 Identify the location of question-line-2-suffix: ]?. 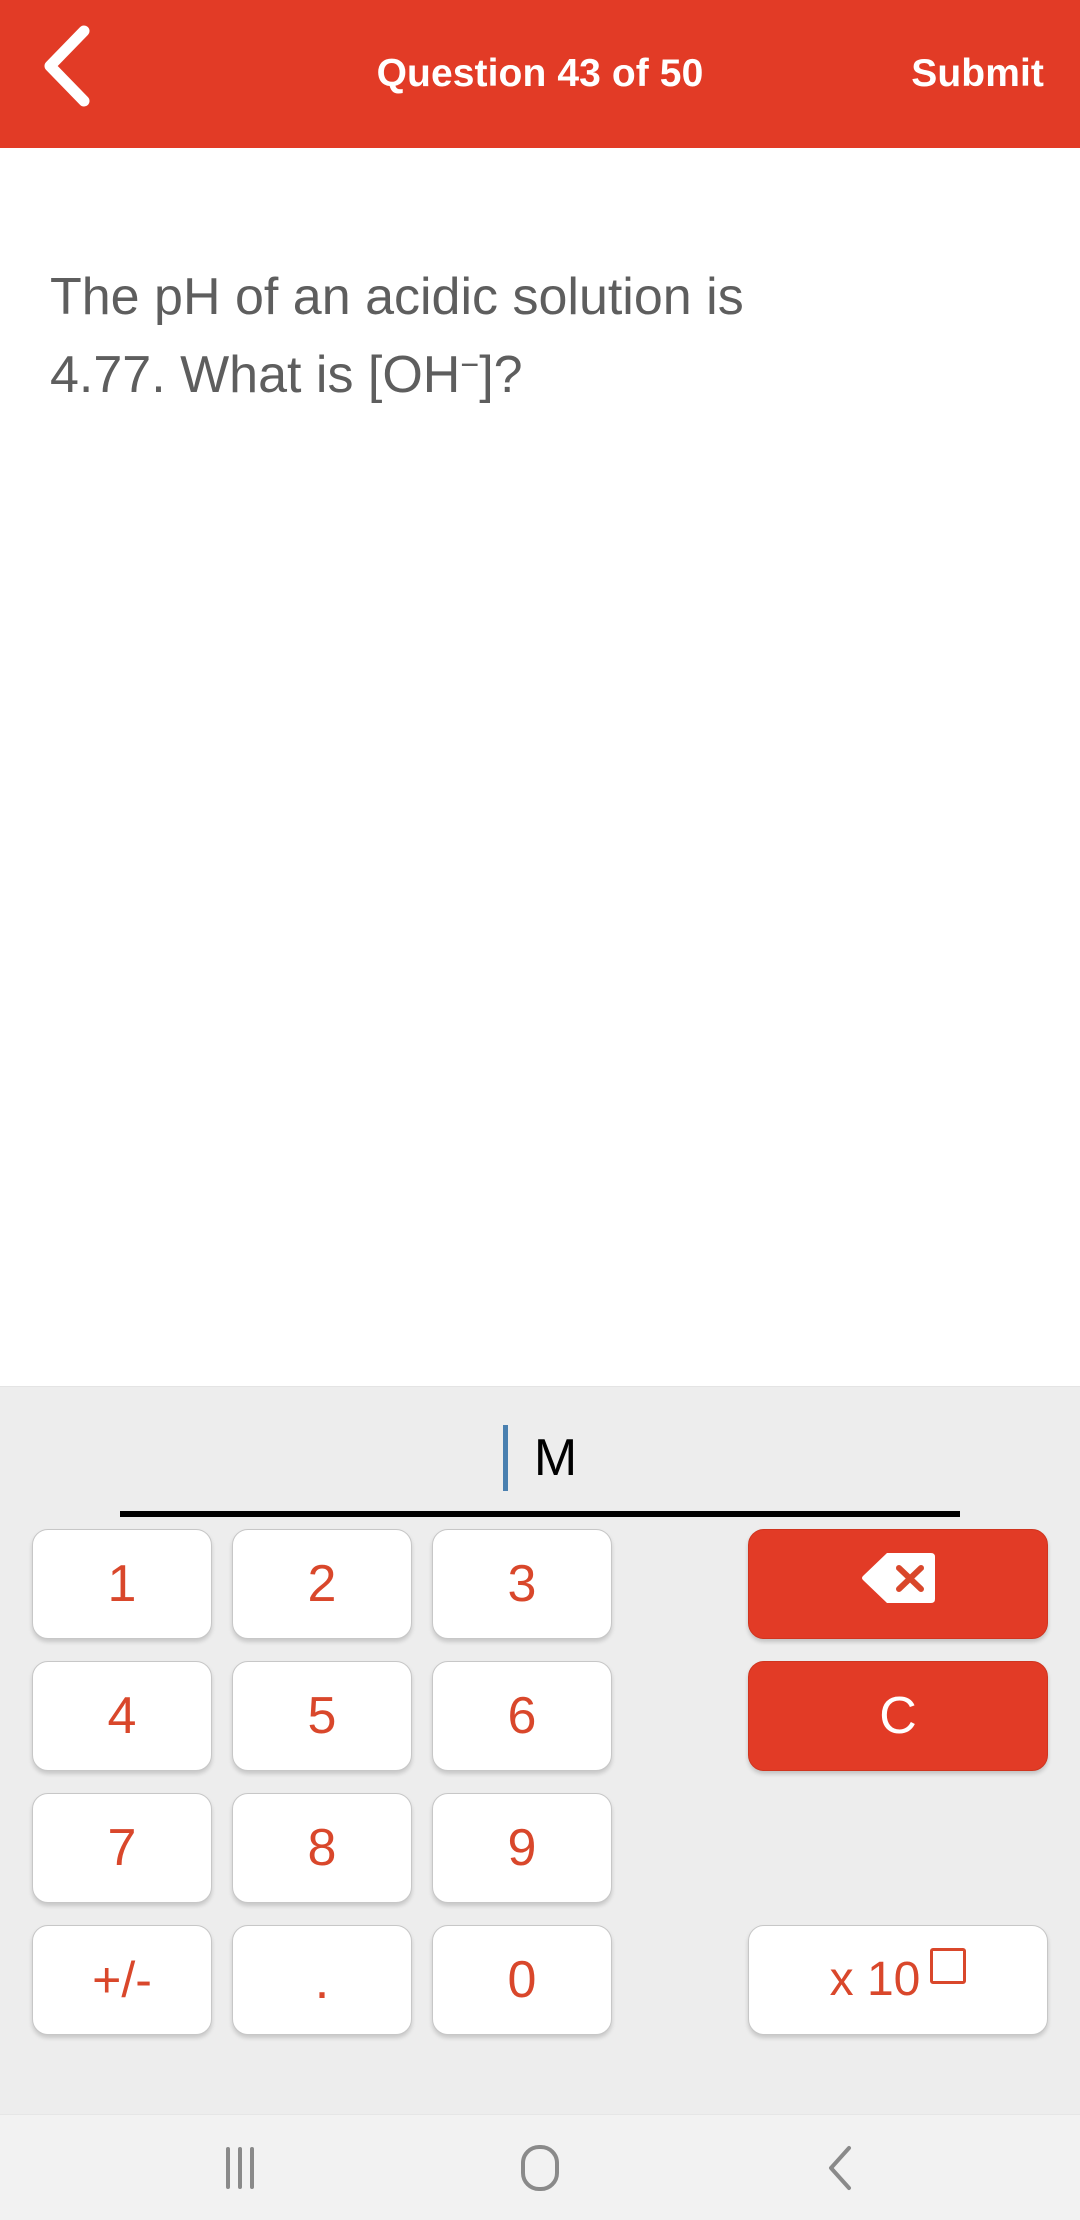
(501, 375).